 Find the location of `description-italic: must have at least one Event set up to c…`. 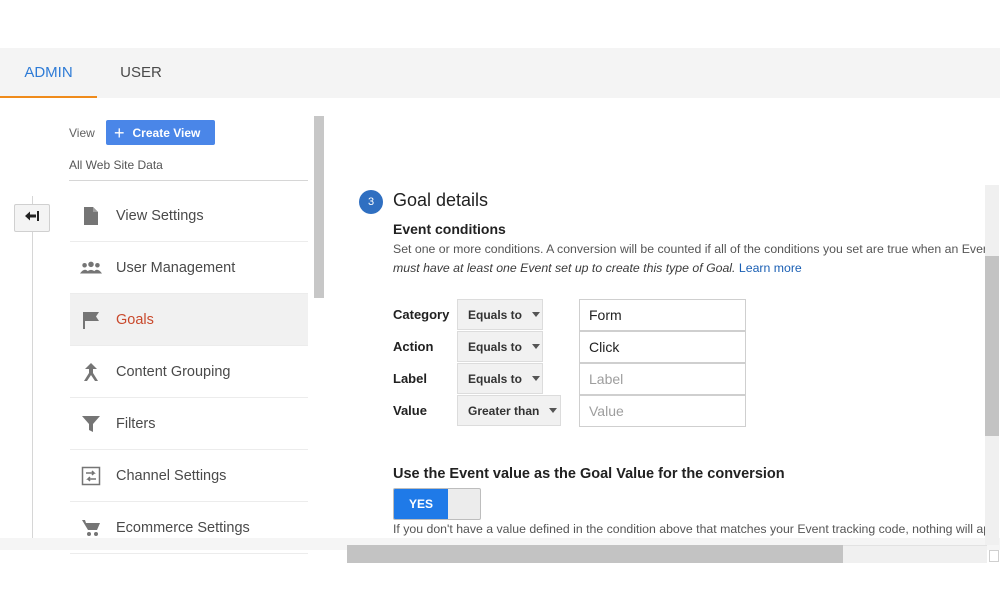

description-italic: must have at least one Event set up to c… is located at coordinates (564, 268).